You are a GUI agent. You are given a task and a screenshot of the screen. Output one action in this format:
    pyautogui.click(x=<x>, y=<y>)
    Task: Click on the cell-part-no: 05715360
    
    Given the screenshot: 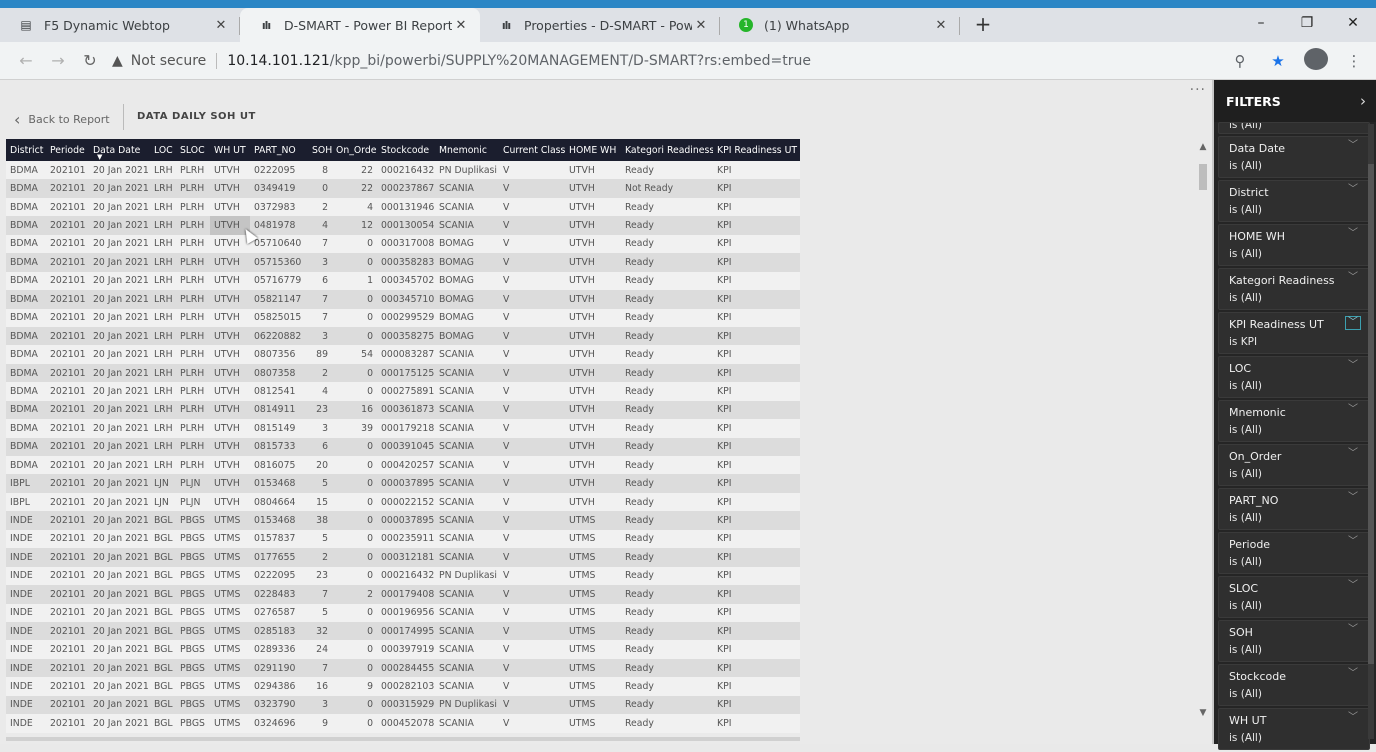 What is the action you would take?
    pyautogui.click(x=279, y=262)
    